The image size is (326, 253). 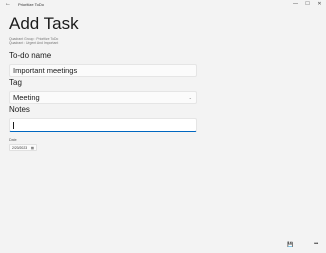 I want to click on todo-name-input: Important meetings, so click(x=103, y=70).